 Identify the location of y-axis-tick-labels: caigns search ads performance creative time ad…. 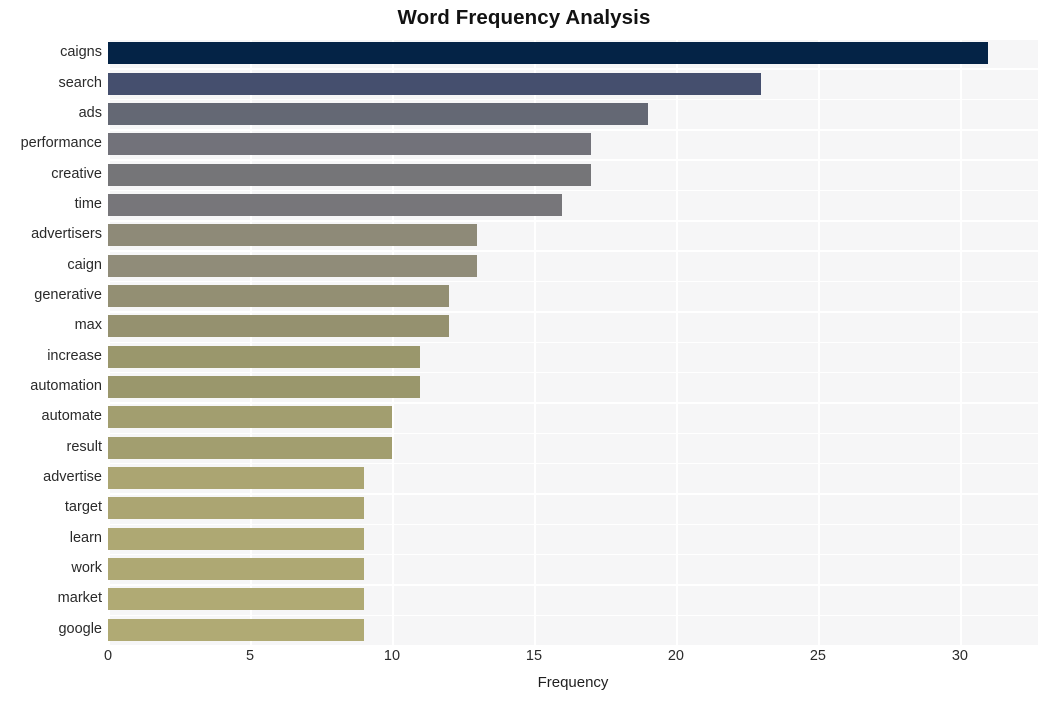
(51, 341).